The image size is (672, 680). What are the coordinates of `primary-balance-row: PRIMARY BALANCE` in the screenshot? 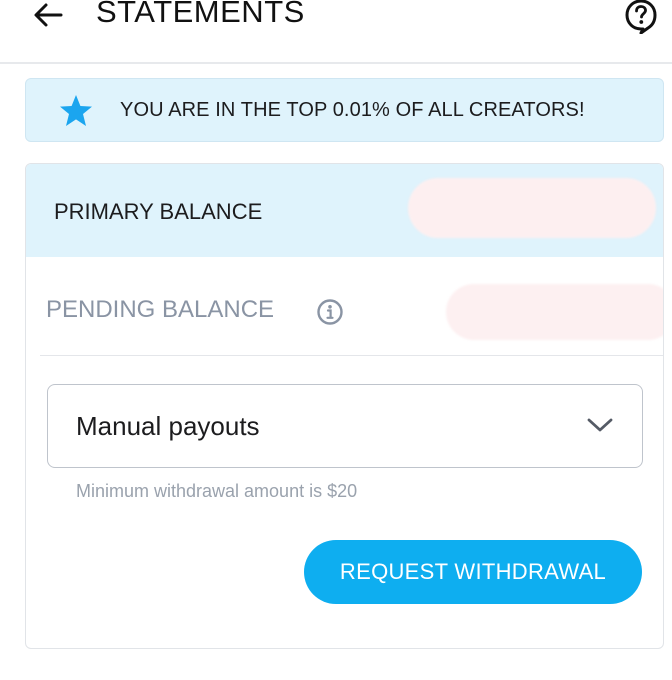 It's located at (344, 210).